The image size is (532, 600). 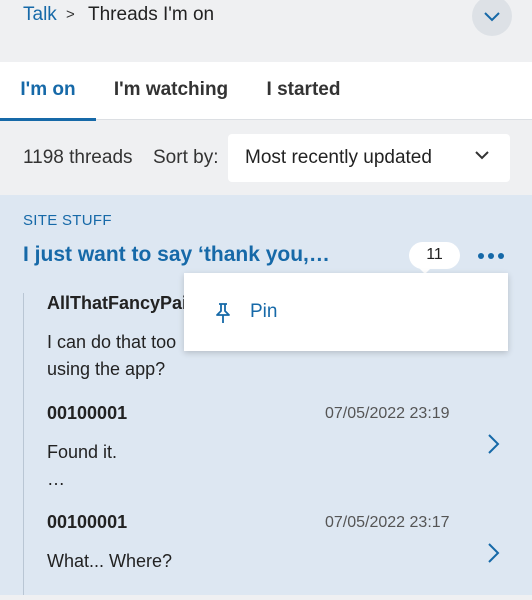 I want to click on breadcrumb-current: Threads I'm on, so click(x=151, y=14).